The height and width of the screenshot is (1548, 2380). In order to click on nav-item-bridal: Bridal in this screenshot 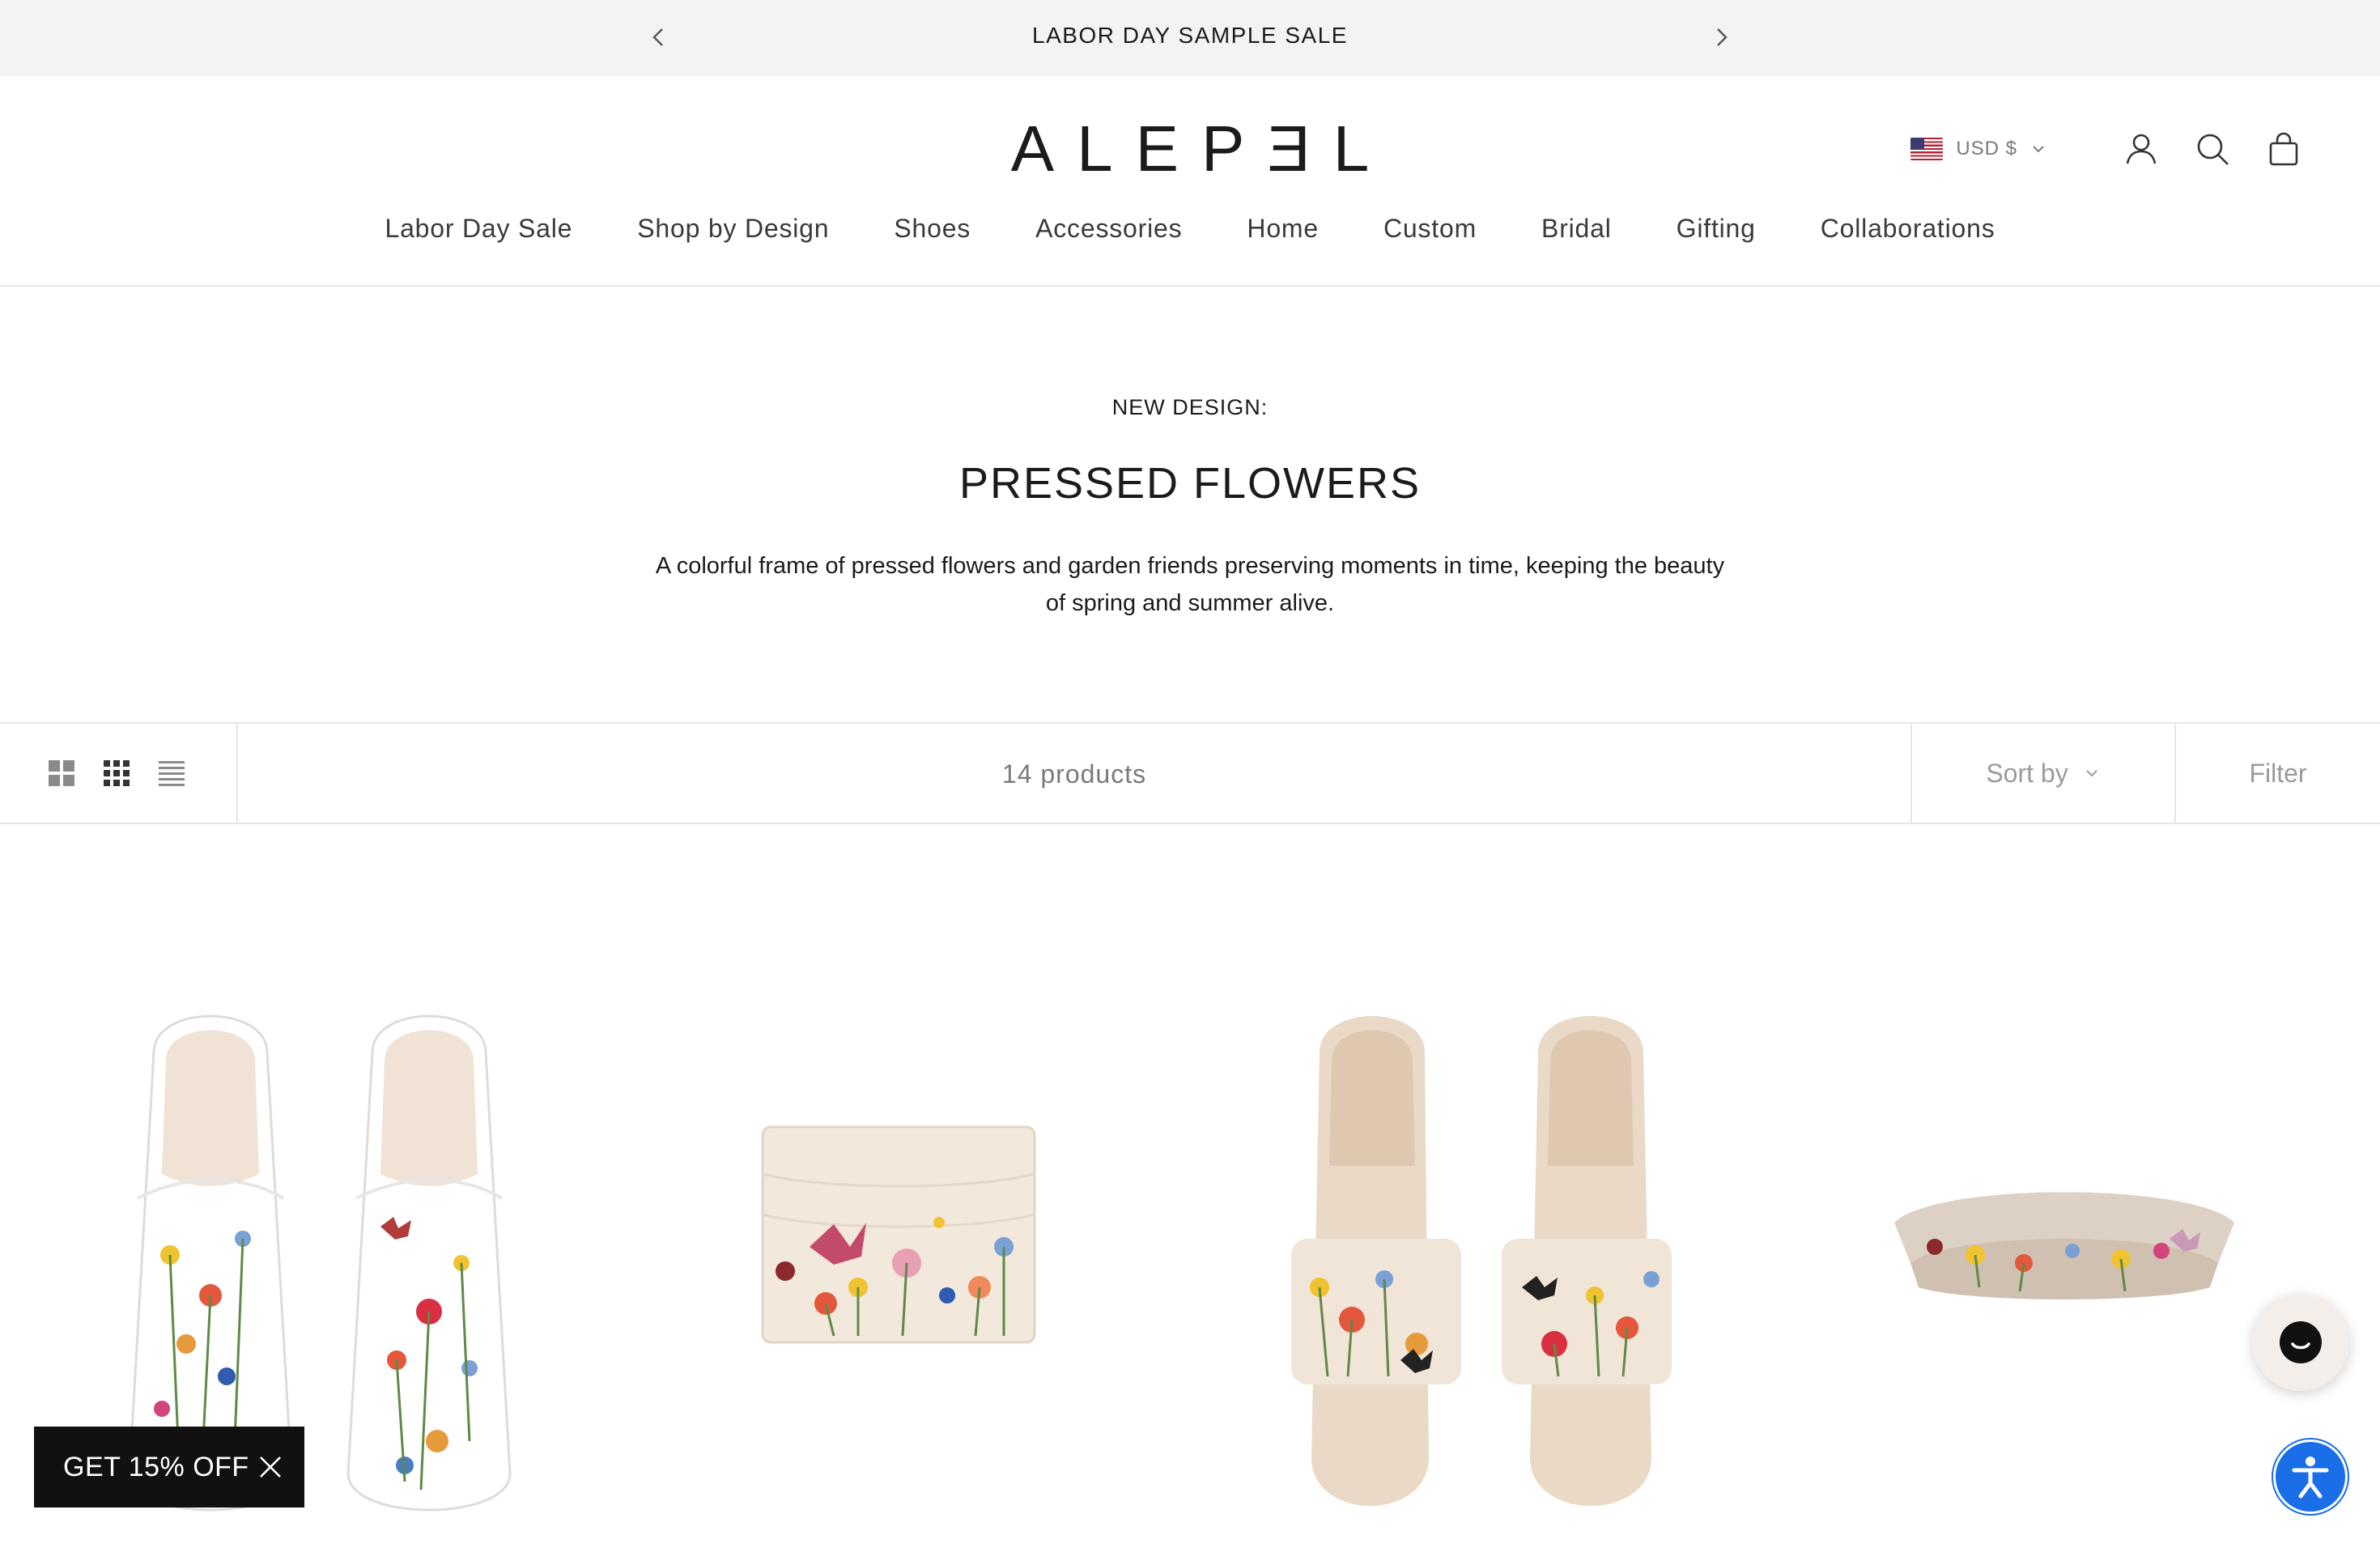, I will do `click(1576, 229)`.